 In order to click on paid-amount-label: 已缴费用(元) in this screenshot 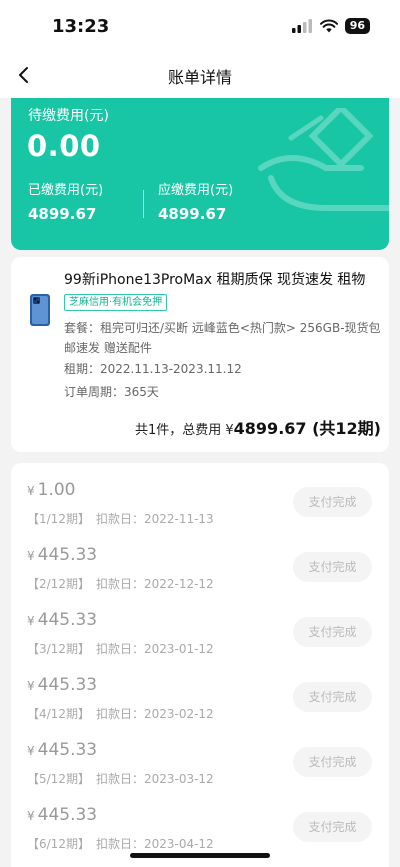, I will do `click(66, 190)`.